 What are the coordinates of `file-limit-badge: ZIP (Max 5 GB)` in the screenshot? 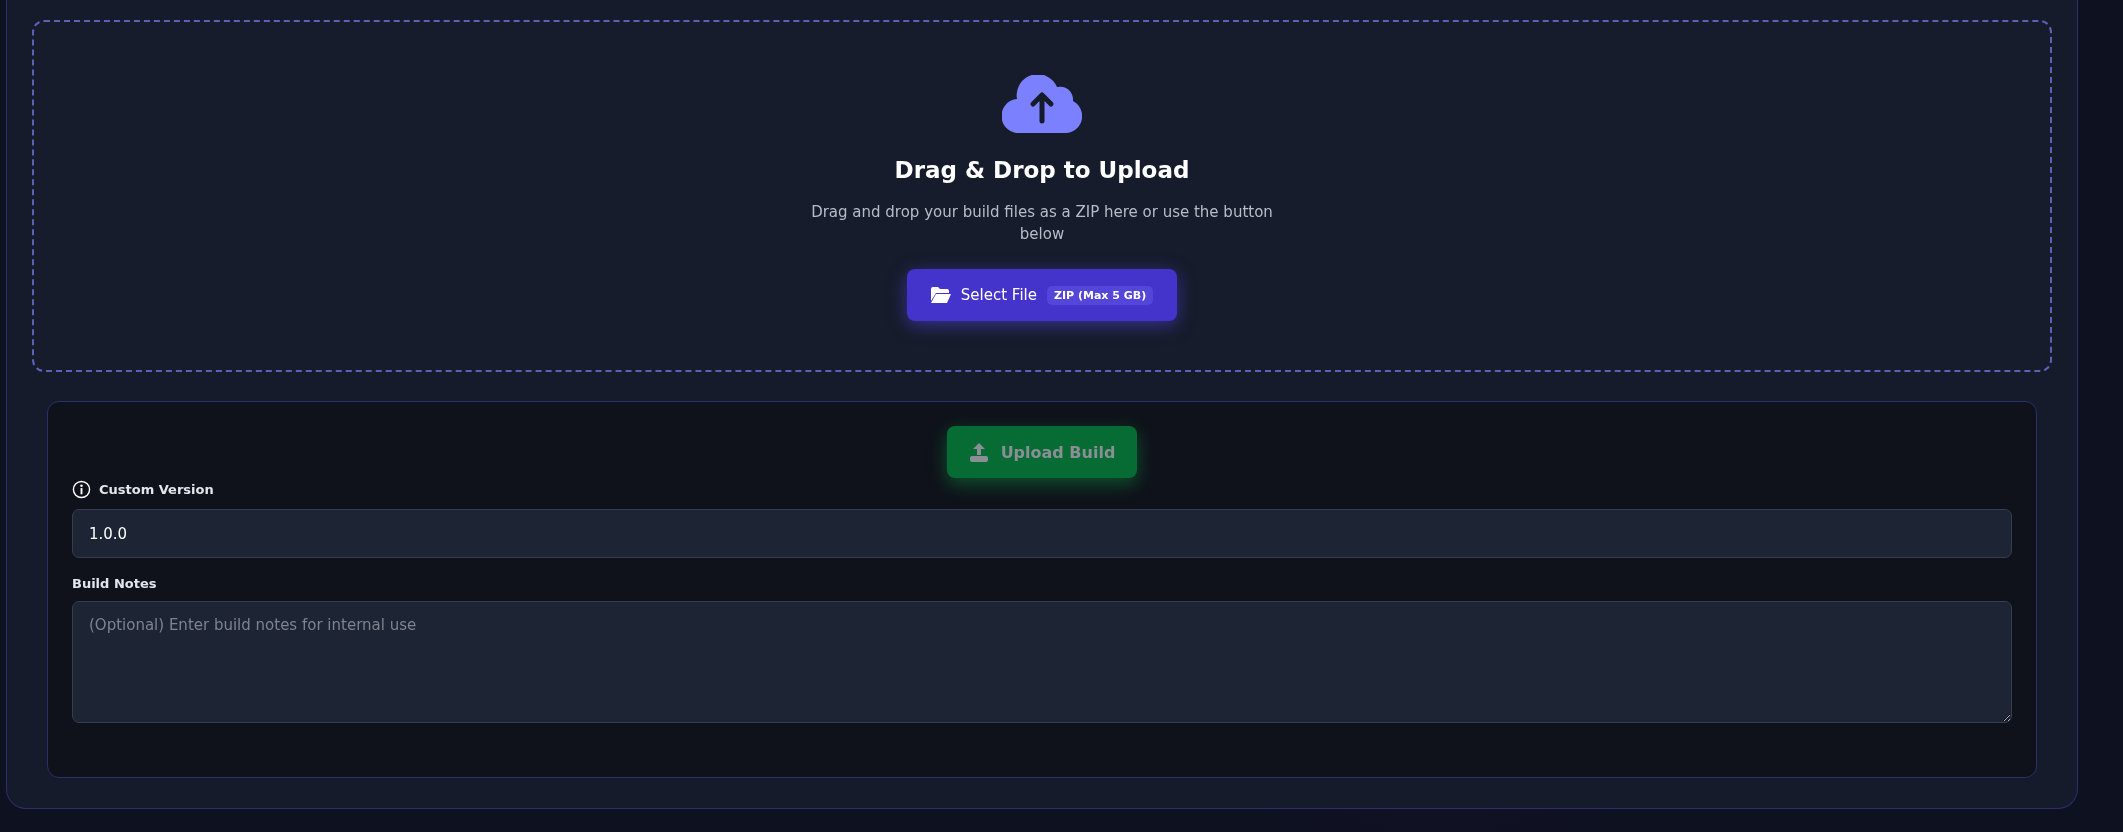 It's located at (1100, 295).